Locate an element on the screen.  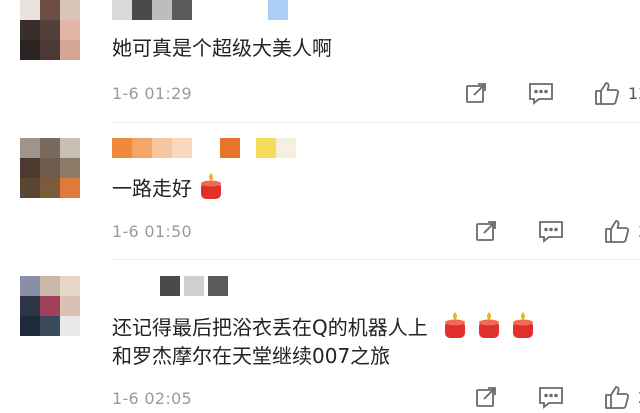
comment-actions: 2 is located at coordinates (557, 397).